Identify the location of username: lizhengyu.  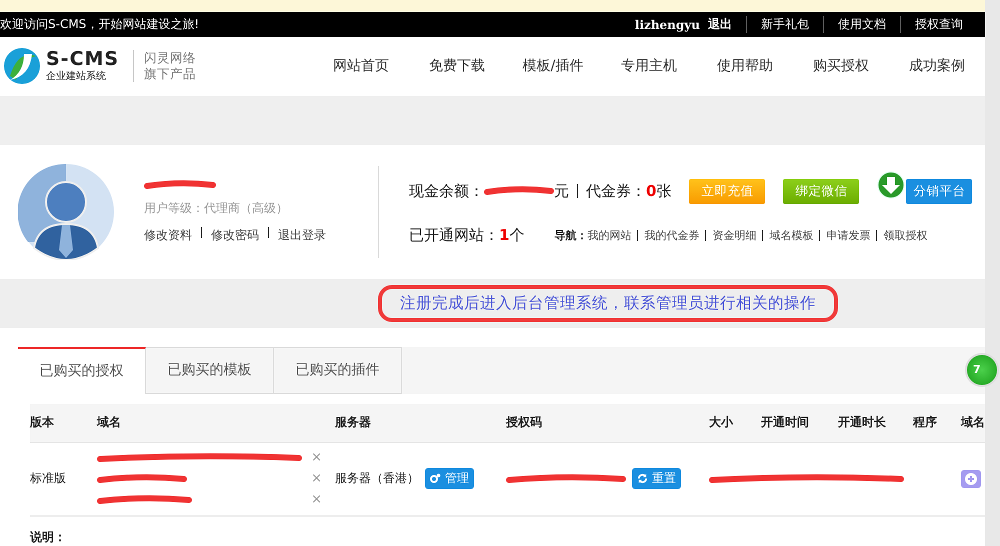
(667, 25).